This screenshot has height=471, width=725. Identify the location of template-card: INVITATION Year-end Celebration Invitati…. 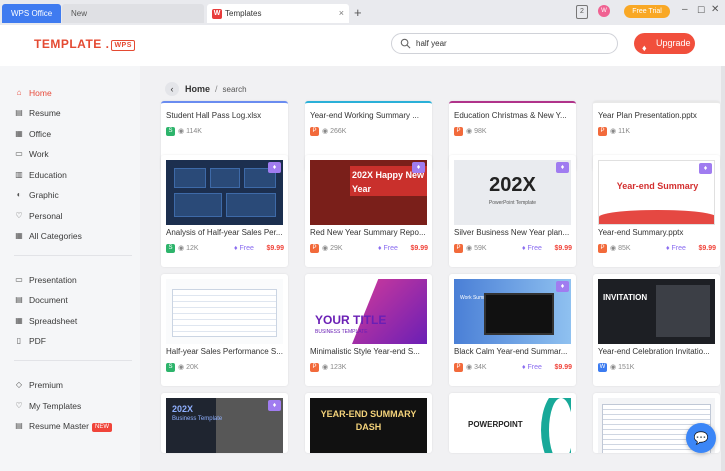
(656, 330).